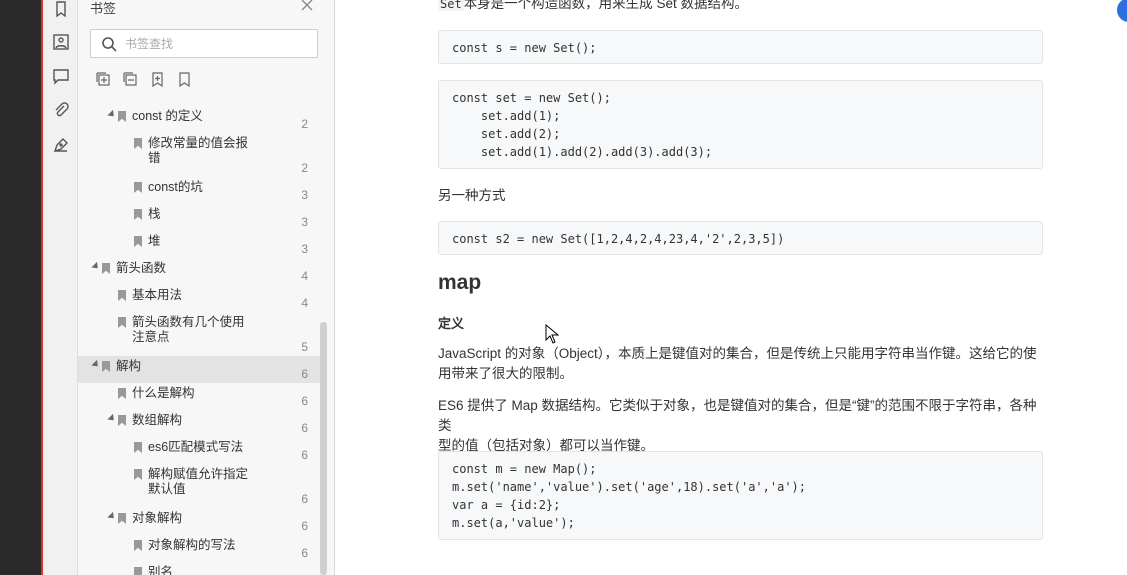 The width and height of the screenshot is (1127, 575). I want to click on expand-all-icon, so click(103, 79).